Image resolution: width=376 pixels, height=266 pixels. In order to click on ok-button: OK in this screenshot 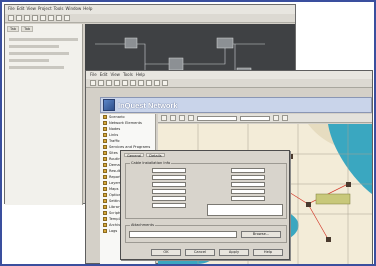, I will do `click(166, 252)`.